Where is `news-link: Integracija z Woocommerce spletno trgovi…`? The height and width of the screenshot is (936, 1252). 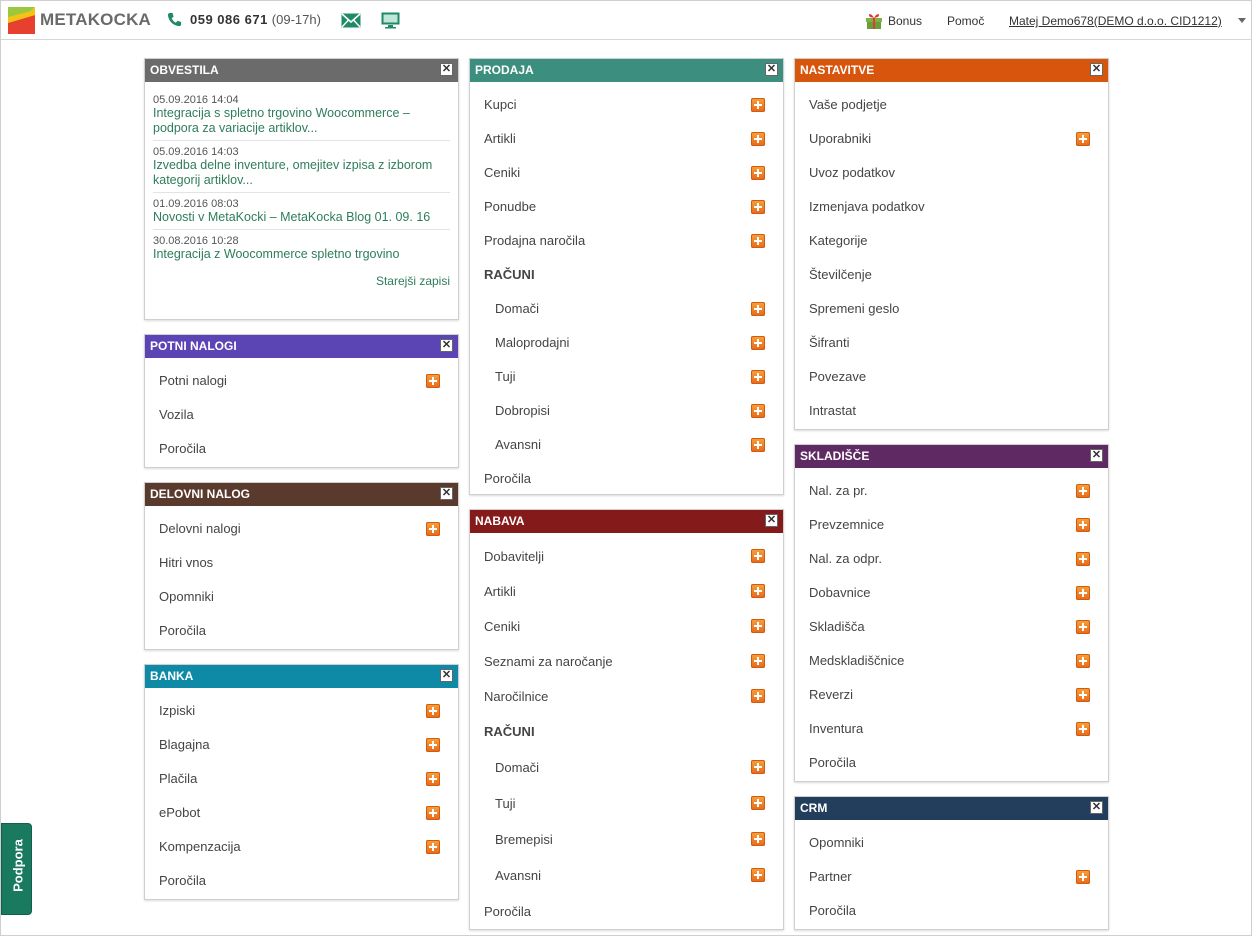 news-link: Integracija z Woocommerce spletno trgovi… is located at coordinates (301, 254).